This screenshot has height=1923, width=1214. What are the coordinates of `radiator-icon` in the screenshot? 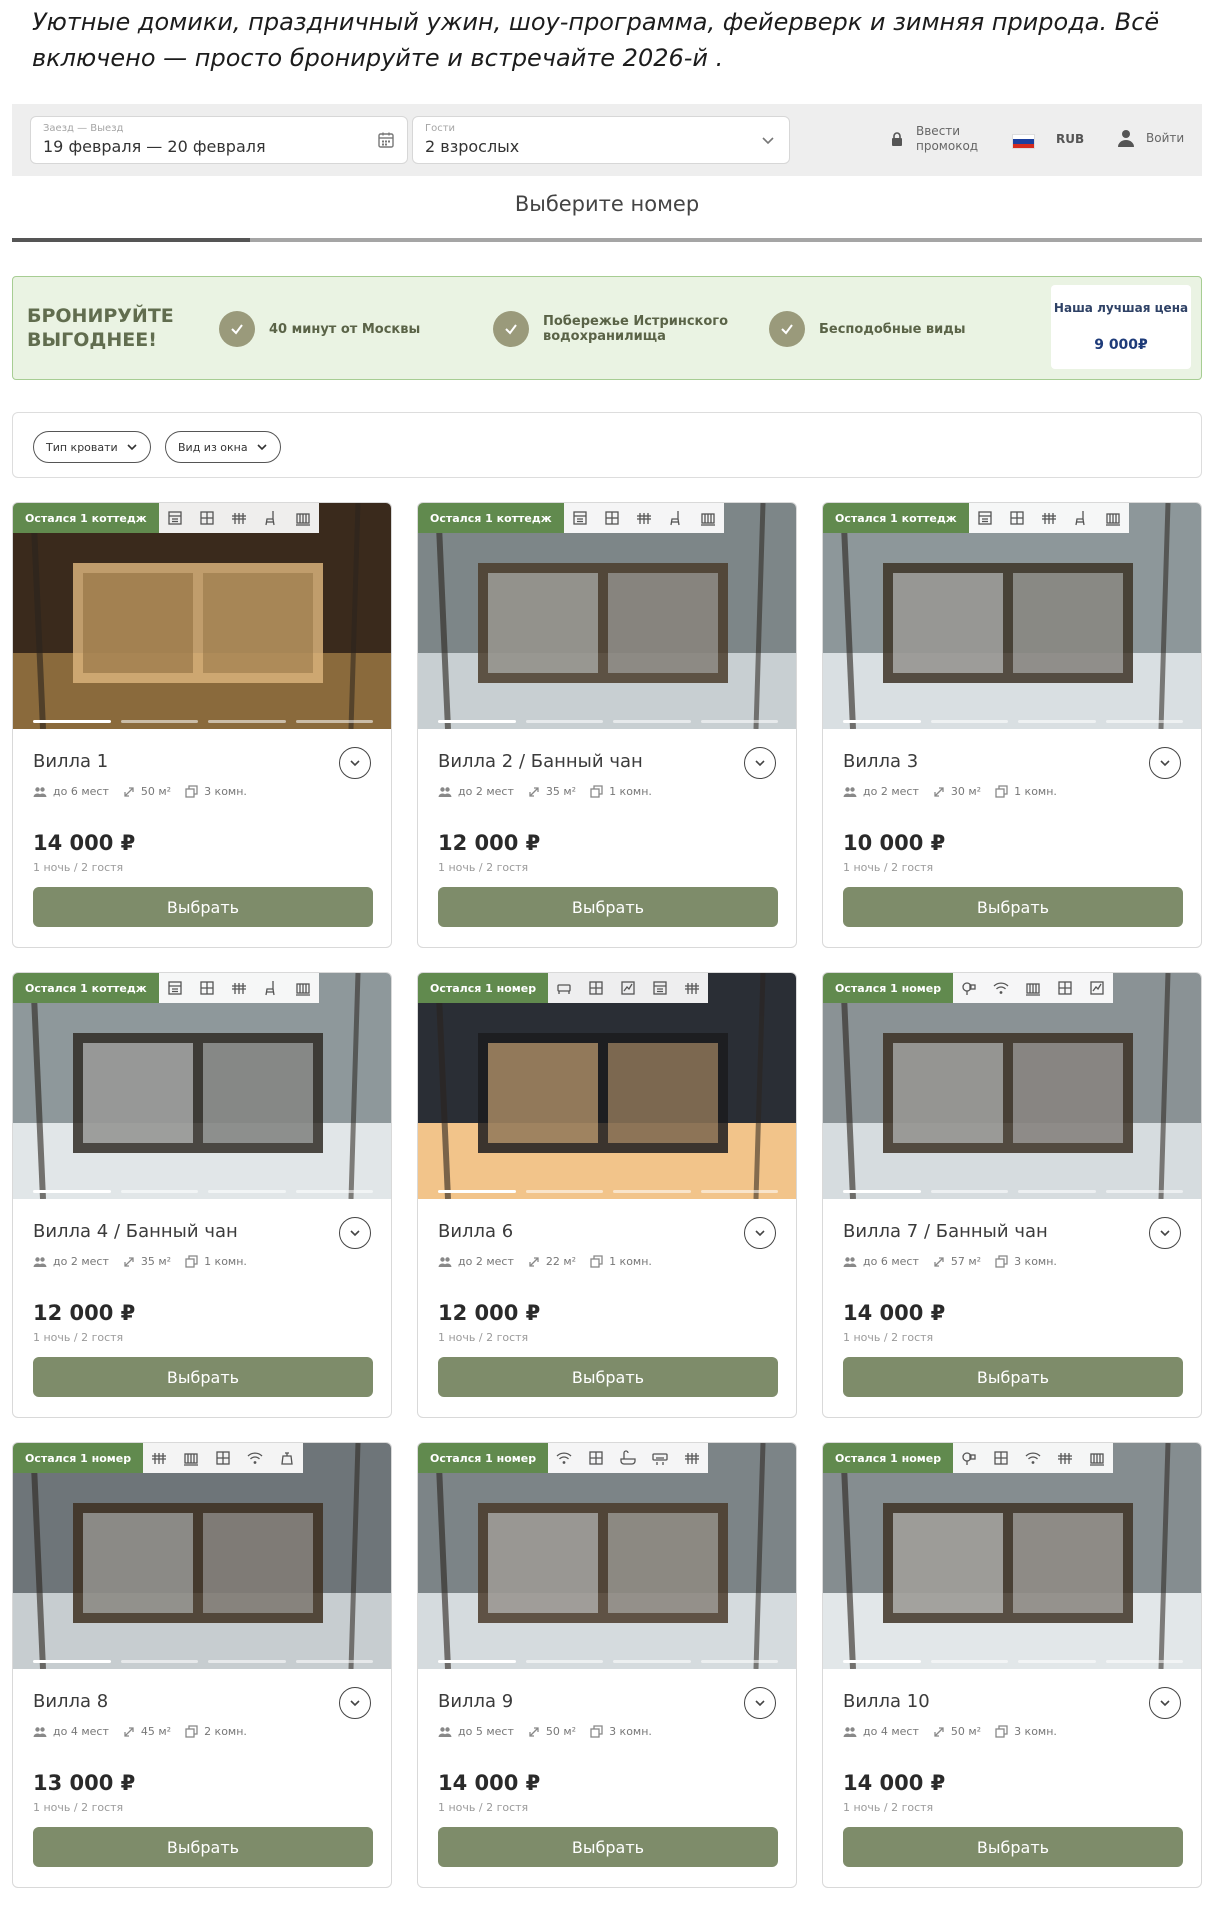 It's located at (1097, 1458).